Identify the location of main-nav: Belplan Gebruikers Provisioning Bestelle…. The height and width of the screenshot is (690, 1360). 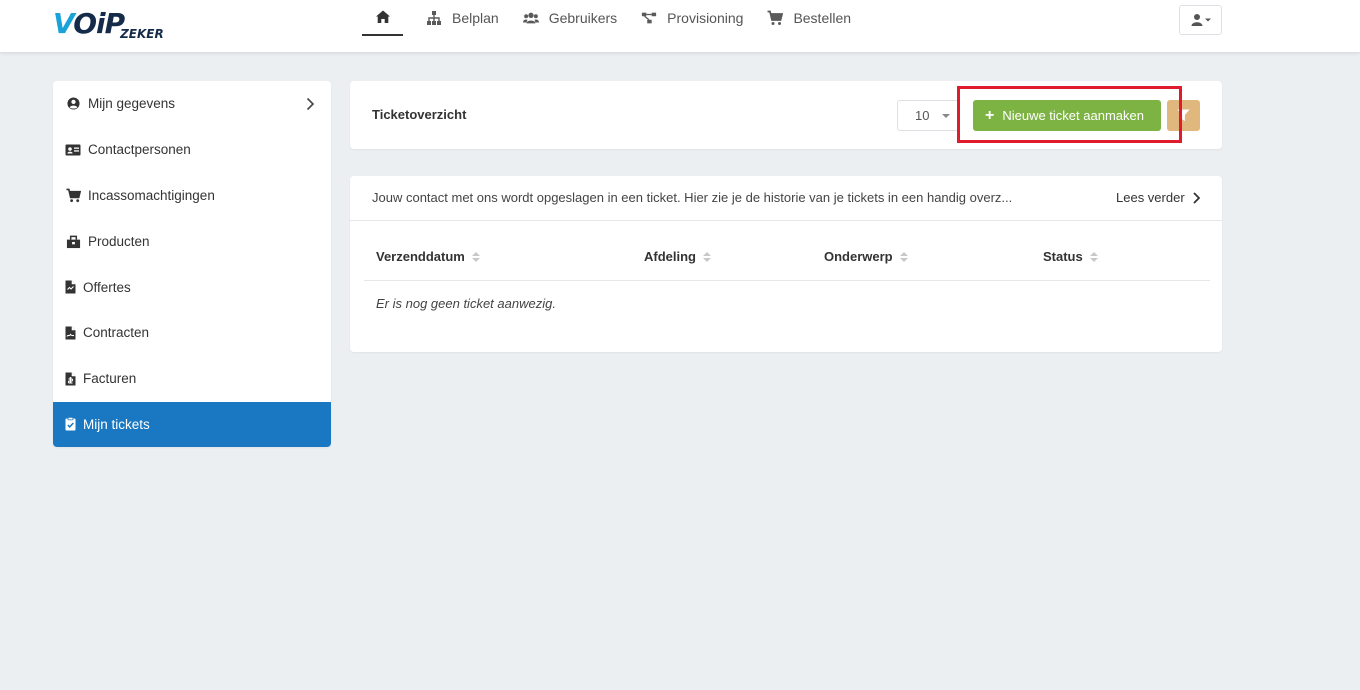
(612, 18).